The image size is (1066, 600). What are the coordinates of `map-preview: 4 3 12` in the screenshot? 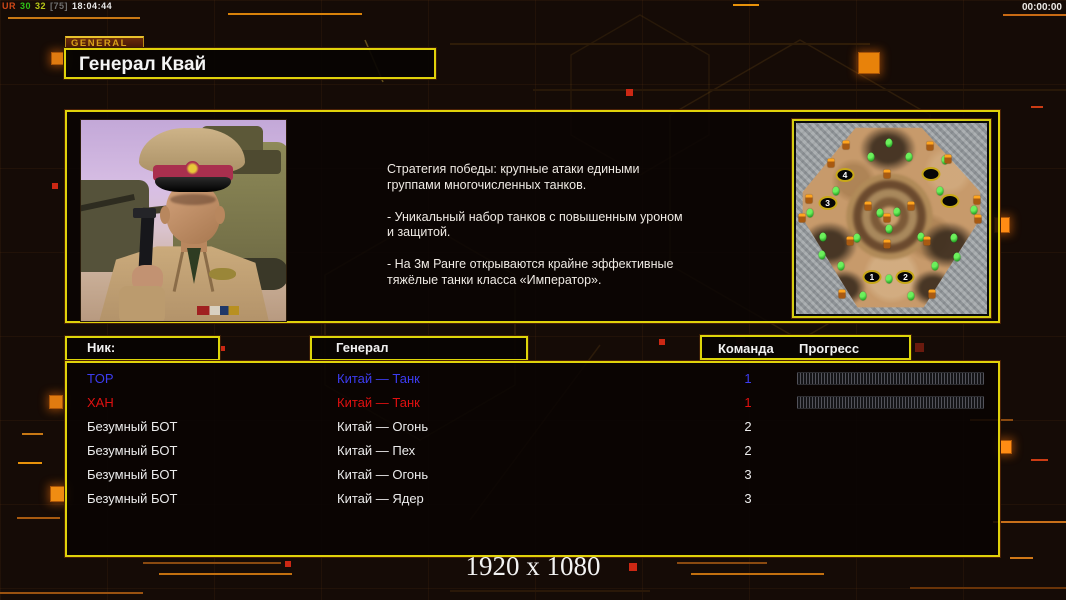 It's located at (891, 218).